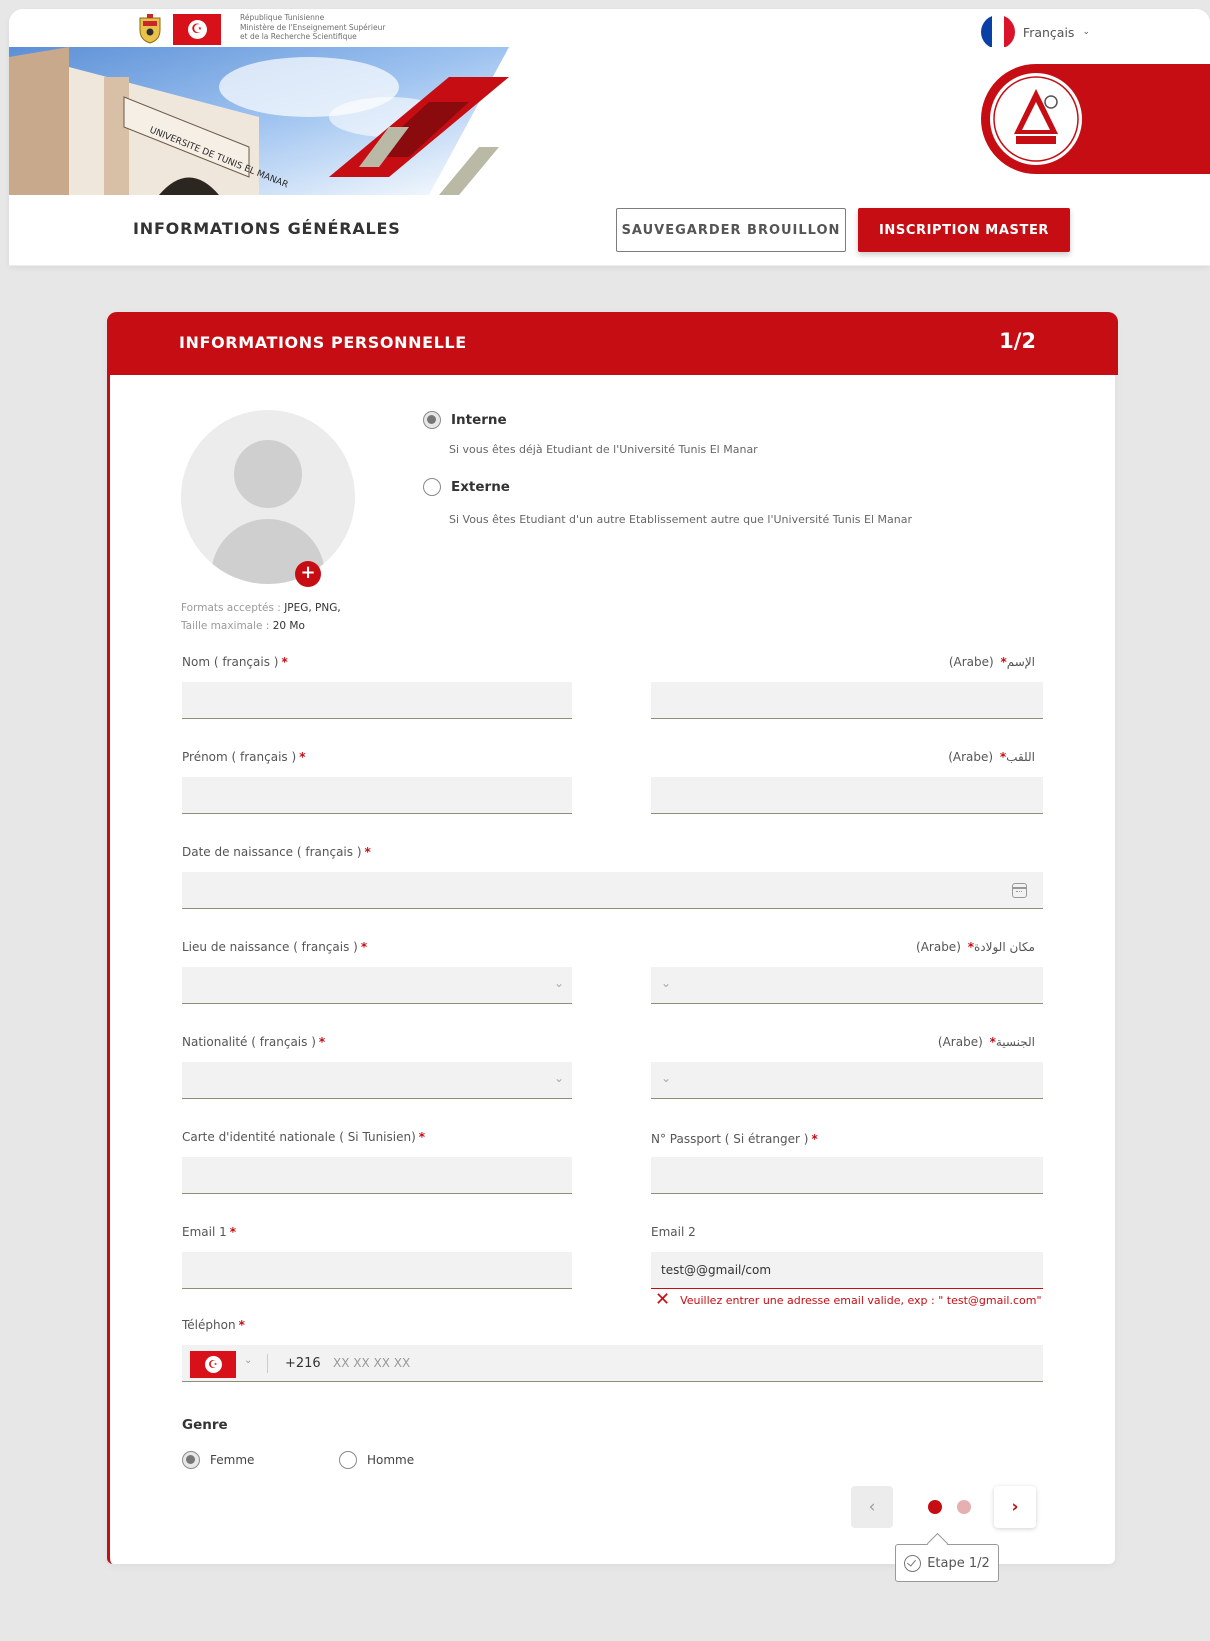 Image resolution: width=1210 pixels, height=1641 pixels. I want to click on email2-value: test@@gmail/com, so click(716, 1270).